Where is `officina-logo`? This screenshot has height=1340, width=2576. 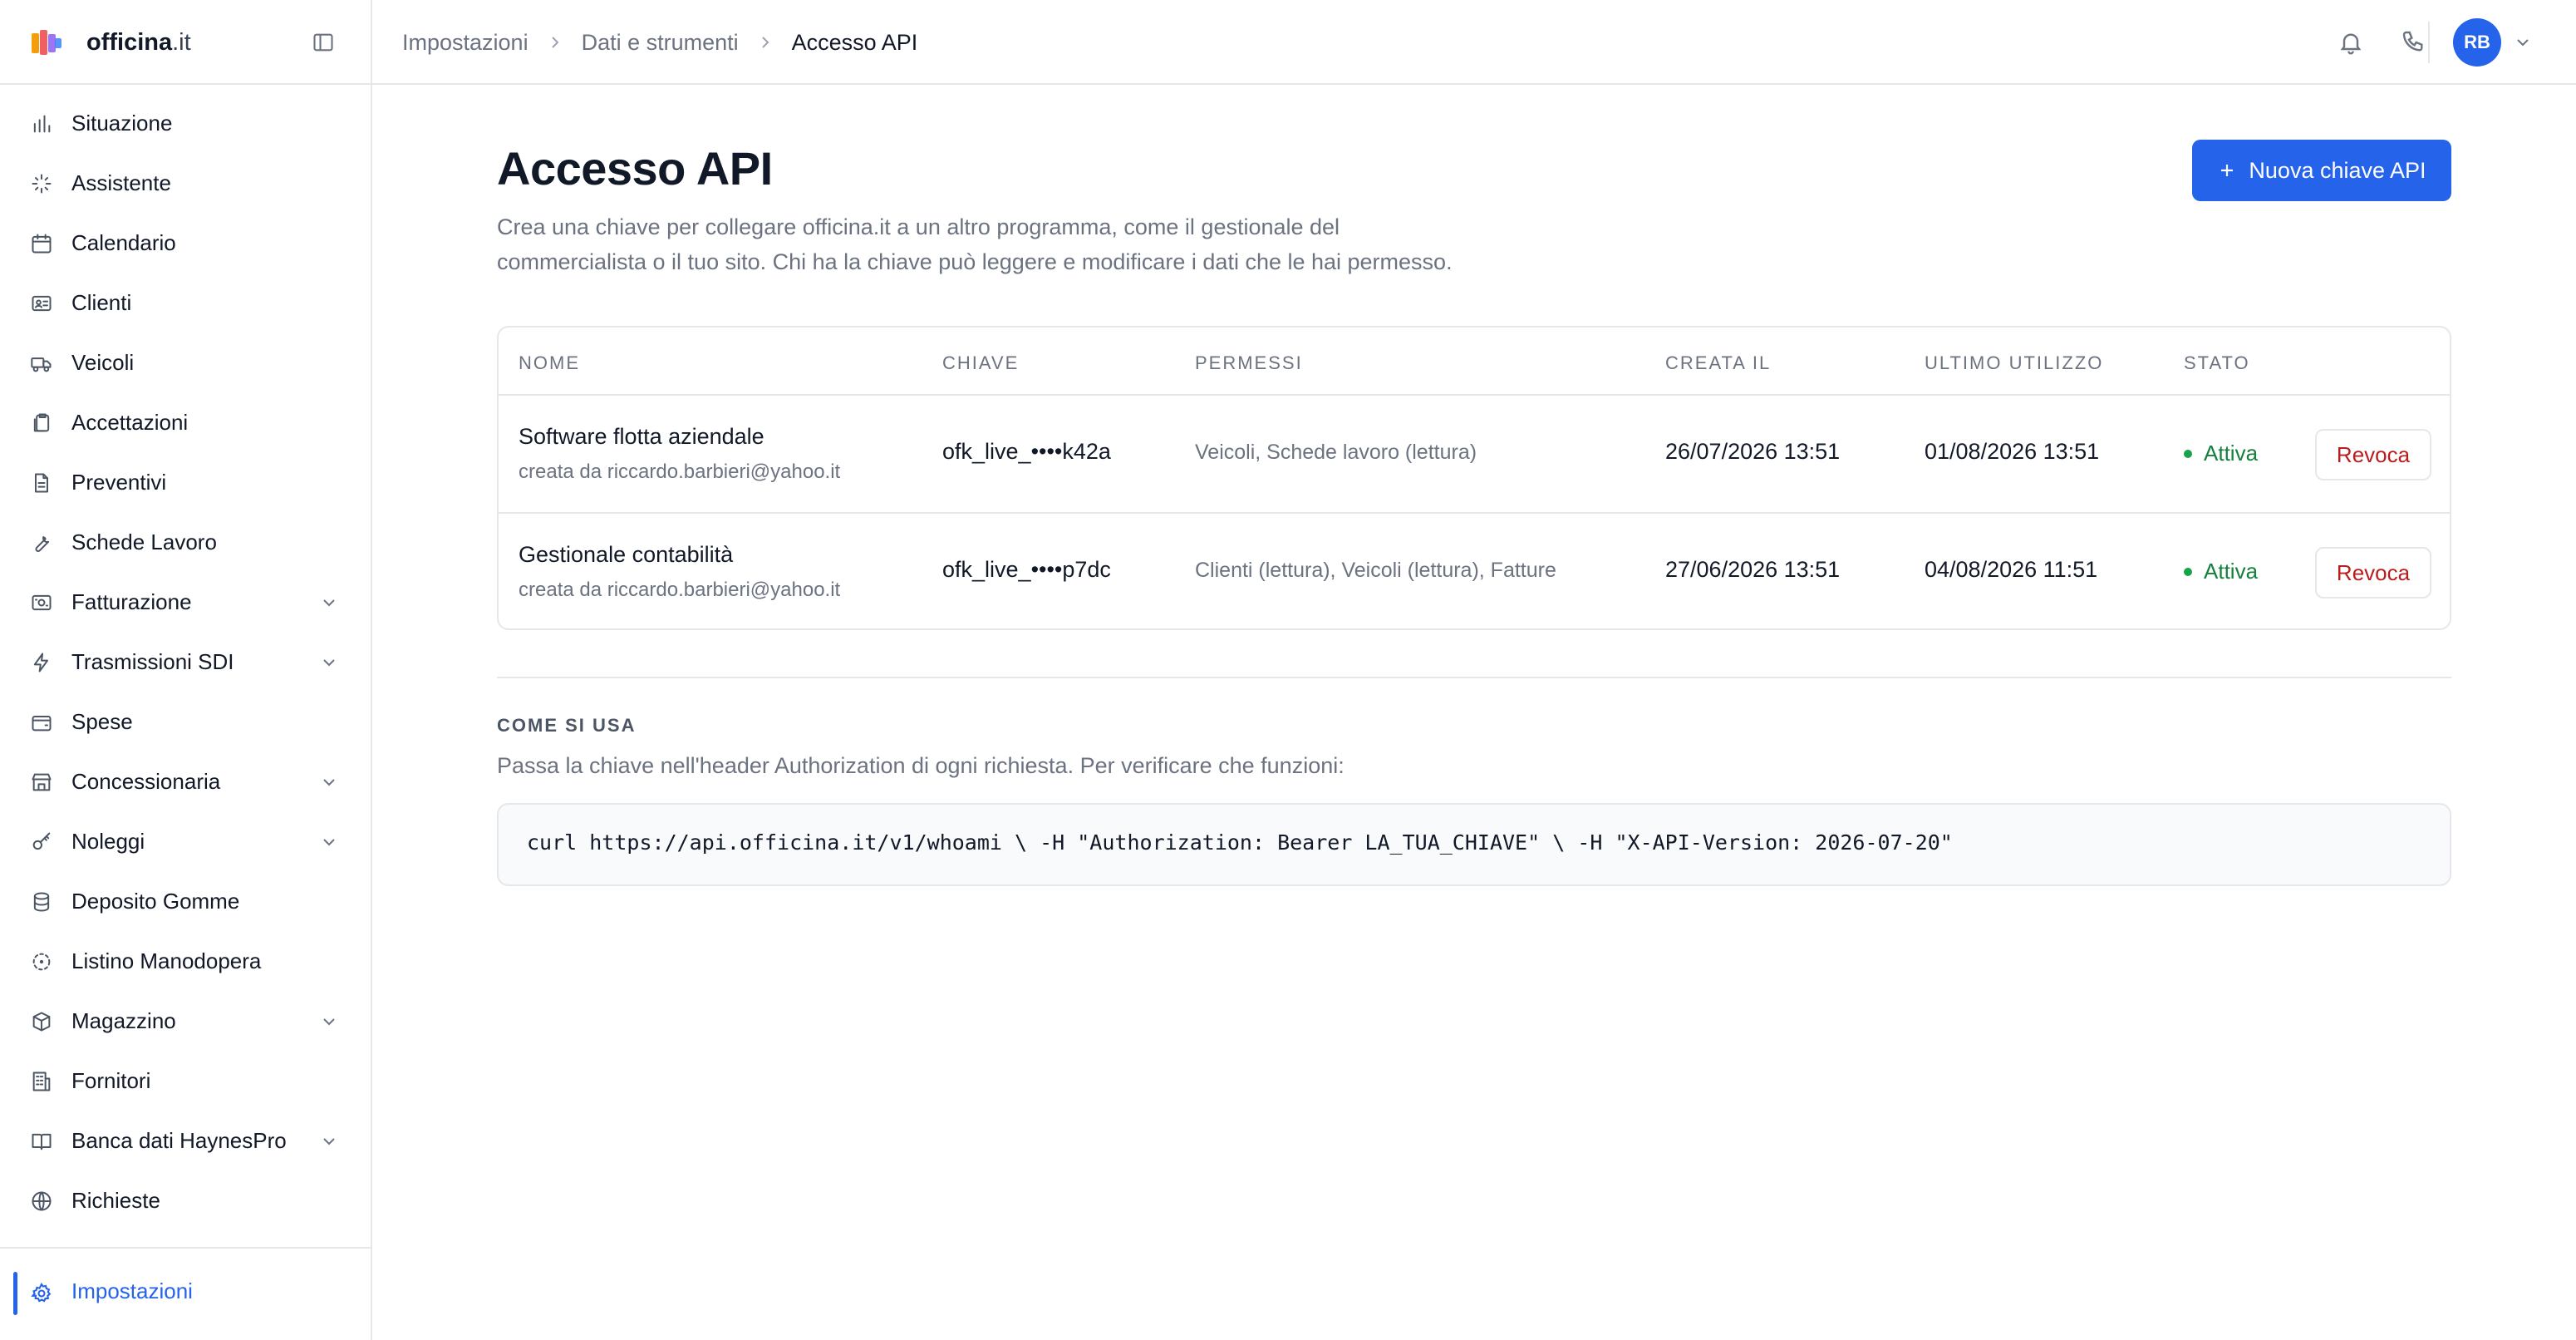
officina-logo is located at coordinates (46, 42).